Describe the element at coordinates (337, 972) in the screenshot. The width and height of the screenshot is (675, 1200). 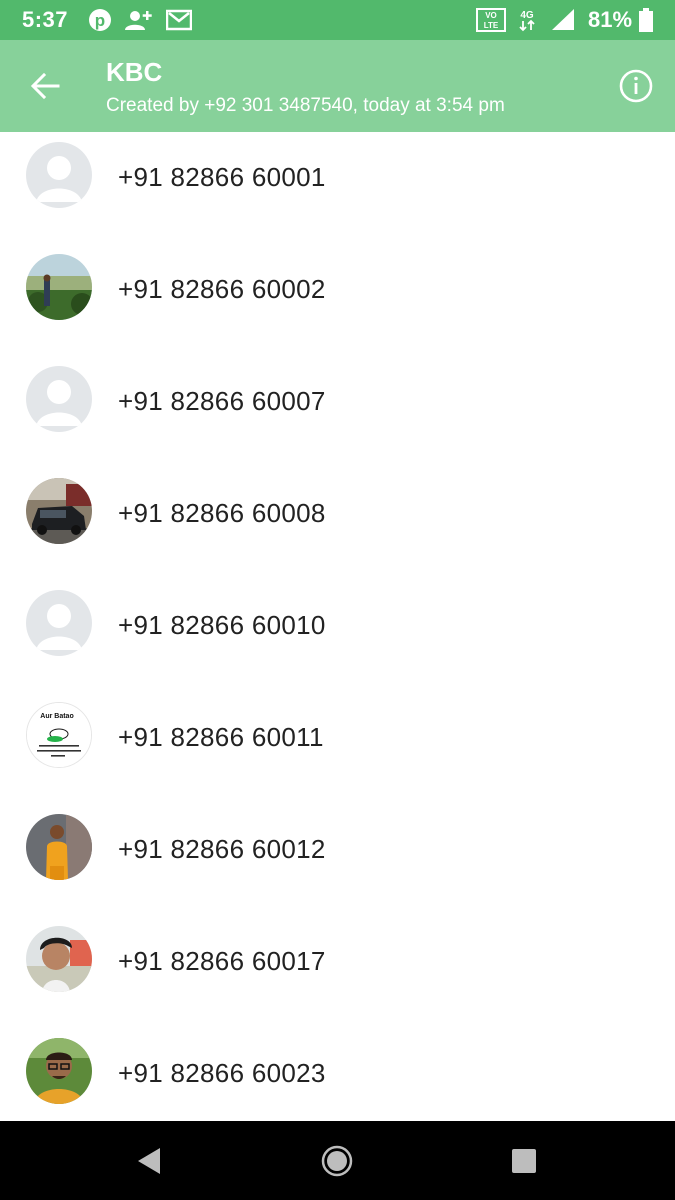
I see `member-row: +91 82866 60017` at that location.